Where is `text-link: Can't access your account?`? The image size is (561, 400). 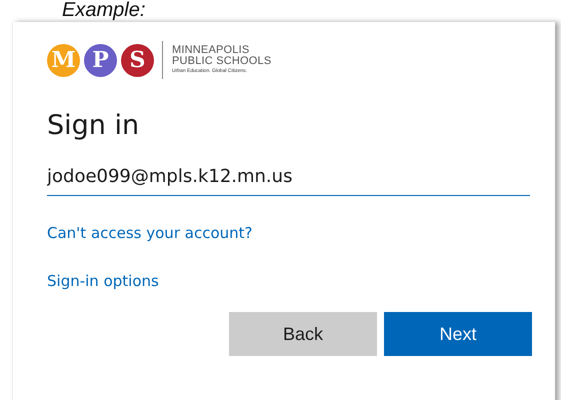 text-link: Can't access your account? is located at coordinates (149, 233).